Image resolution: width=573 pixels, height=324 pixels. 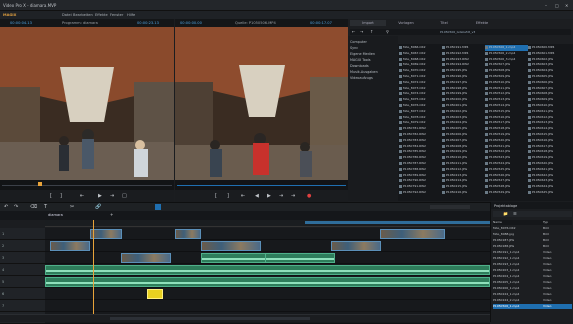 What do you see at coordinates (354, 48) in the screenshot?
I see `tree-item-sync: Sync` at bounding box center [354, 48].